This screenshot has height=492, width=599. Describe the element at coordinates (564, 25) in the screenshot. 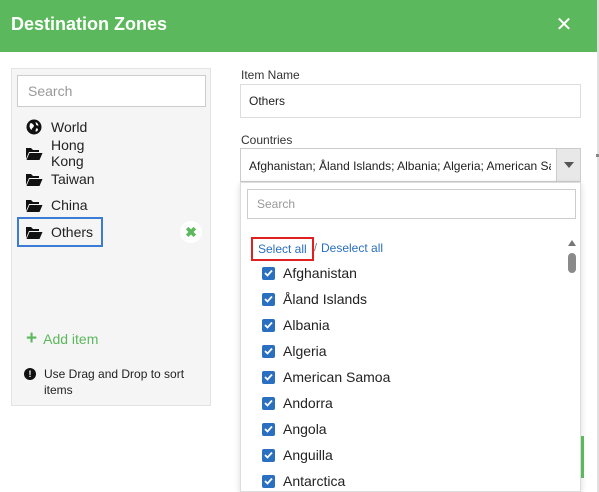

I see `close-icon: ✕` at that location.